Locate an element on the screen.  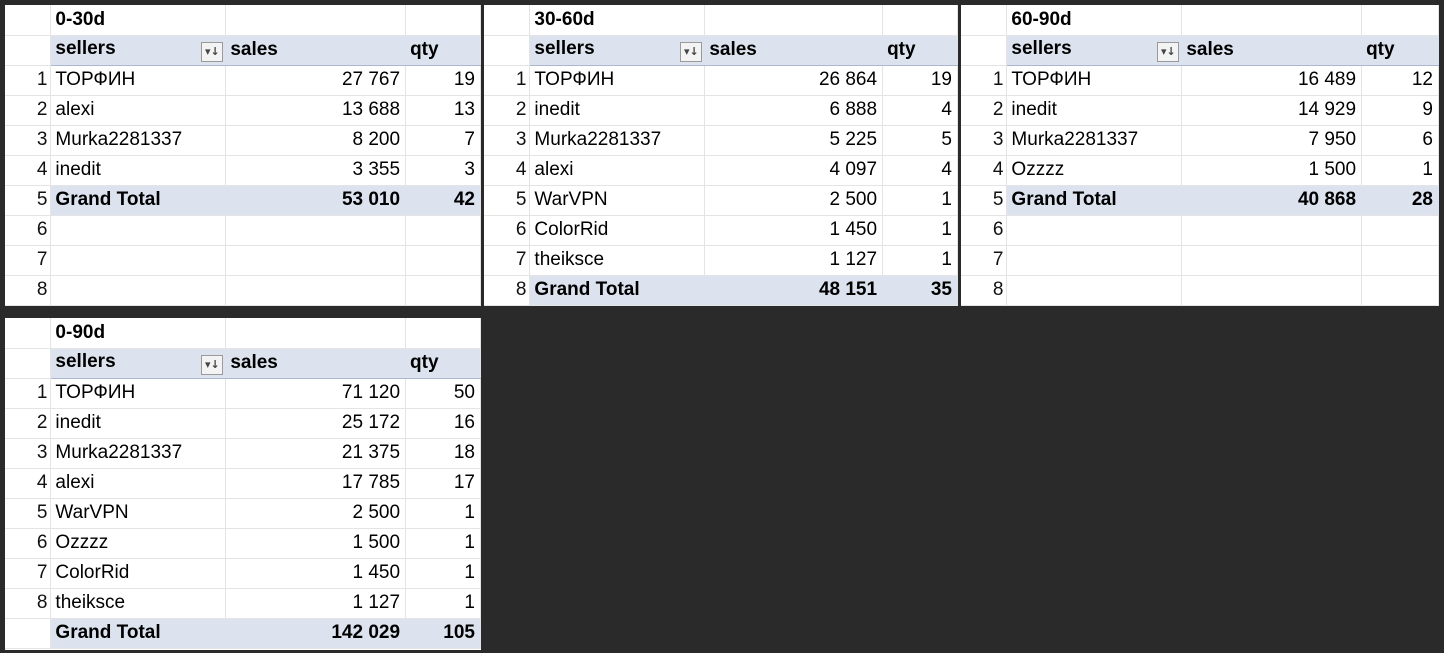
qty-cell: 50 is located at coordinates (443, 393).